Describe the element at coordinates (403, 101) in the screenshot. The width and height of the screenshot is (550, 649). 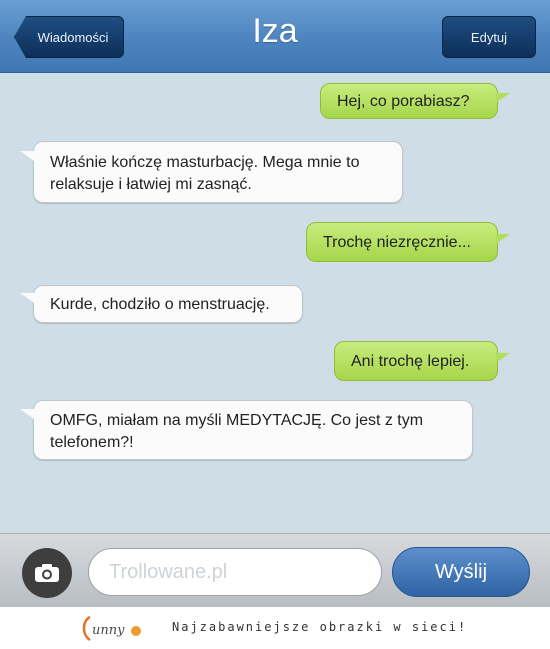
I see `message-text: Hej, co porabiasz?` at that location.